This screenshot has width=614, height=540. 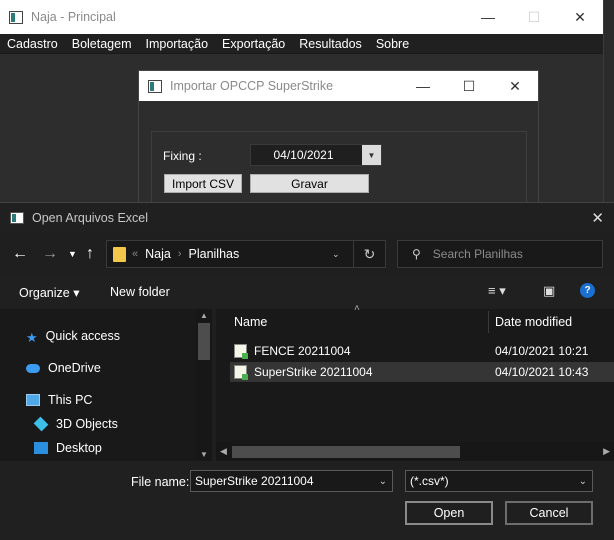 I want to click on import-group-box, so click(x=339, y=168).